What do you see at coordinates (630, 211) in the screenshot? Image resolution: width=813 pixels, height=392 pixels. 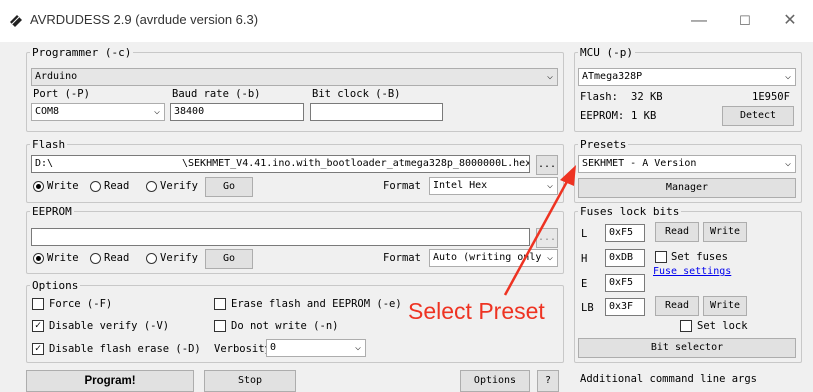 I see `fuses-group-label: Fuses lock bits` at bounding box center [630, 211].